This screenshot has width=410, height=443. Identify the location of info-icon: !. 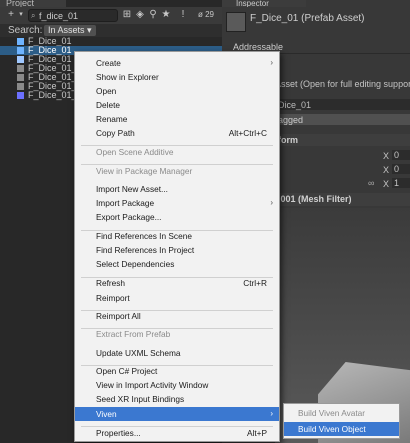
(183, 15).